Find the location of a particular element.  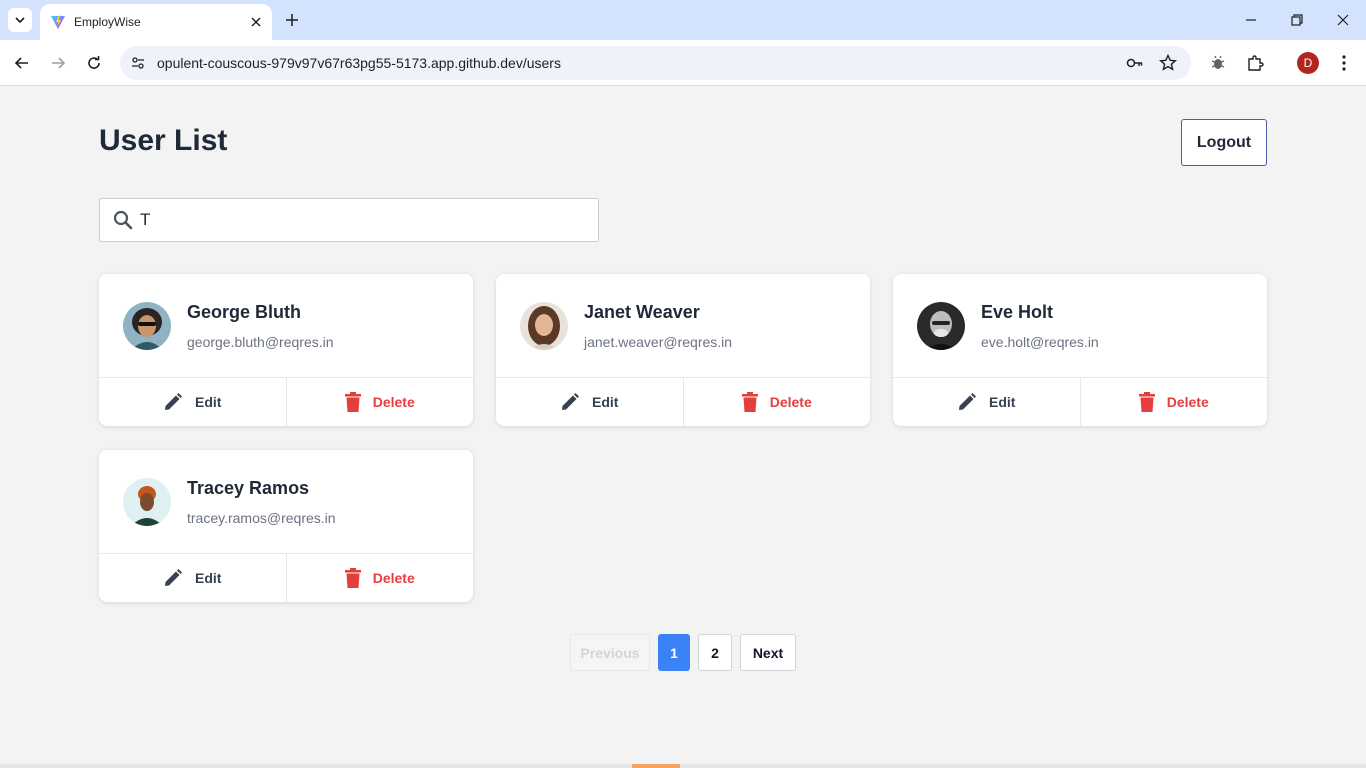

browser-menu-button is located at coordinates (1344, 63).